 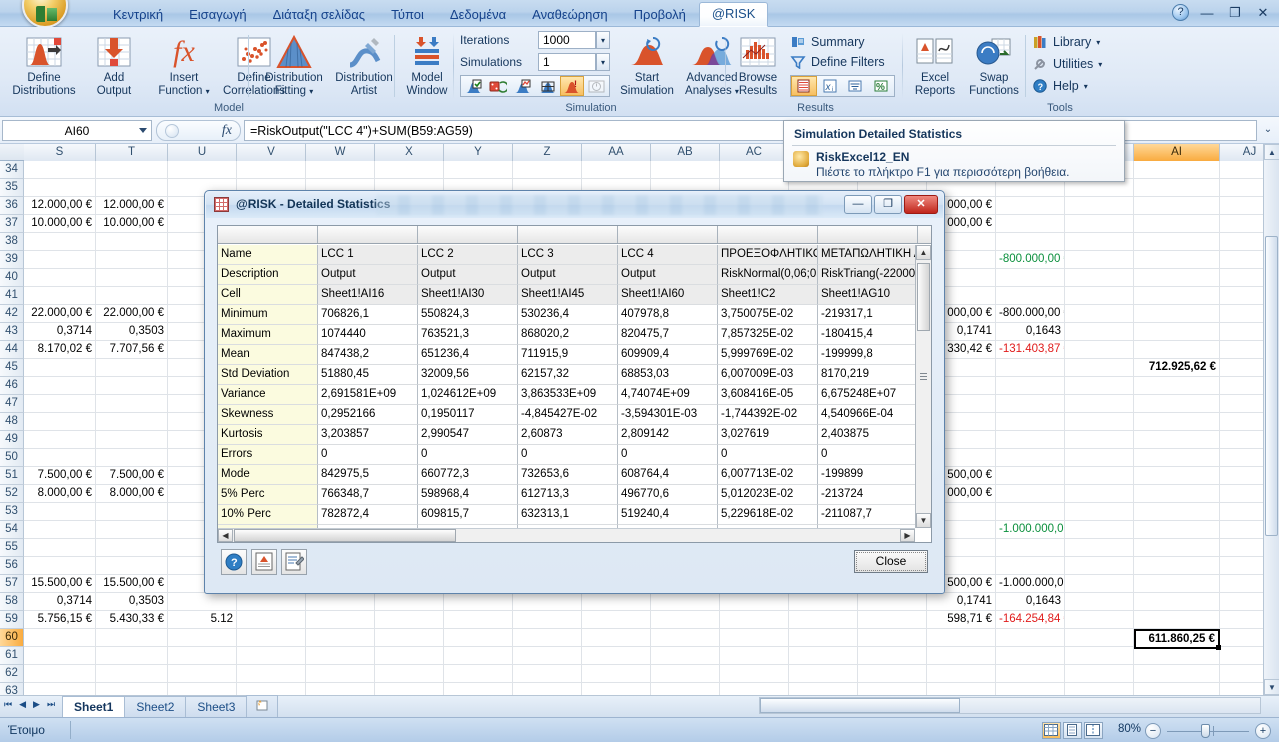 What do you see at coordinates (60, 350) in the screenshot?
I see `grid-cell-value: 8.170,02 €` at bounding box center [60, 350].